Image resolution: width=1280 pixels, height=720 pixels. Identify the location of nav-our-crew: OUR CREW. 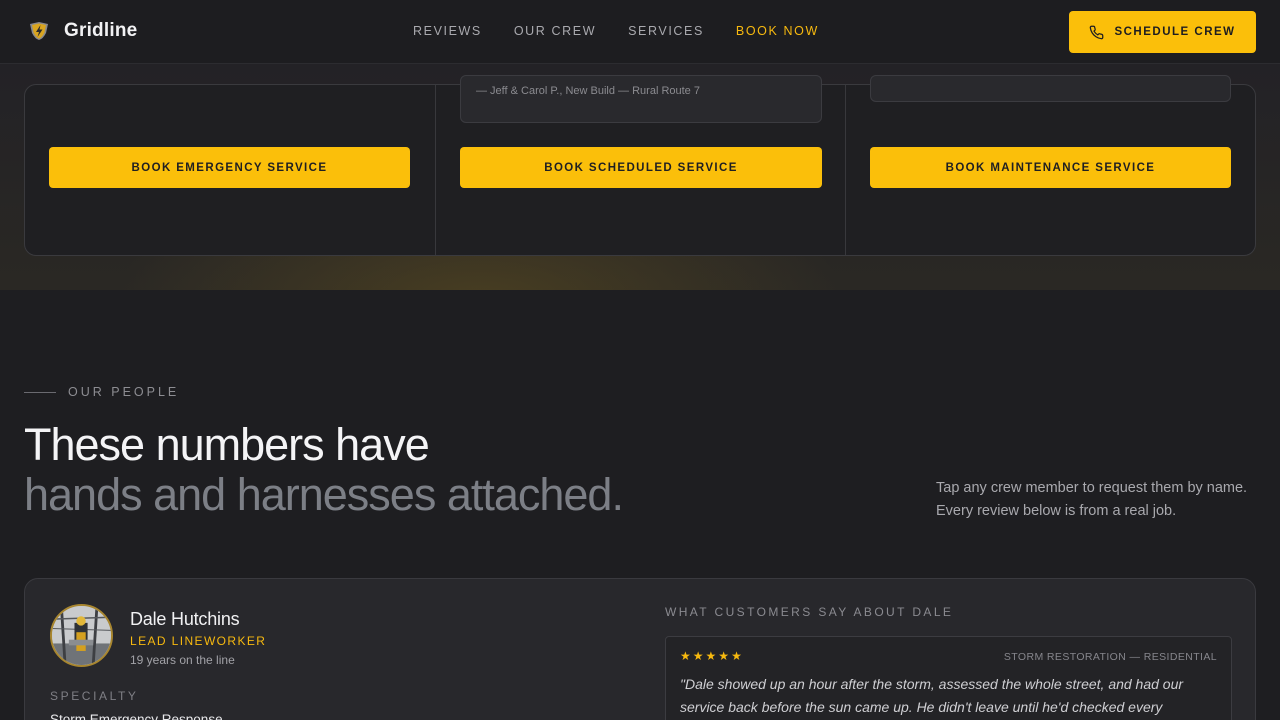
(555, 31).